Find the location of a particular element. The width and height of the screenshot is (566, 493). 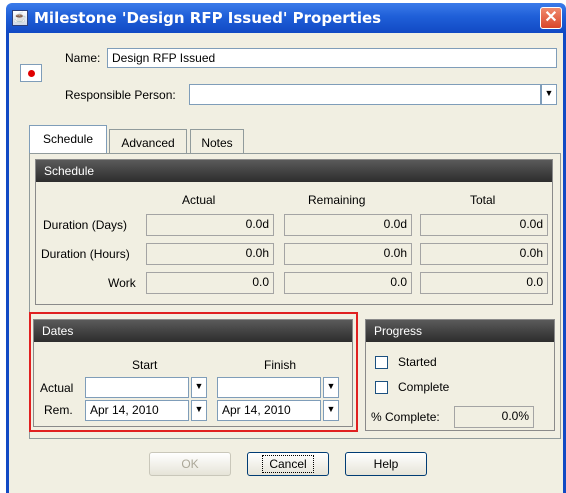

name-field: Design RFP Issued is located at coordinates (332, 58).